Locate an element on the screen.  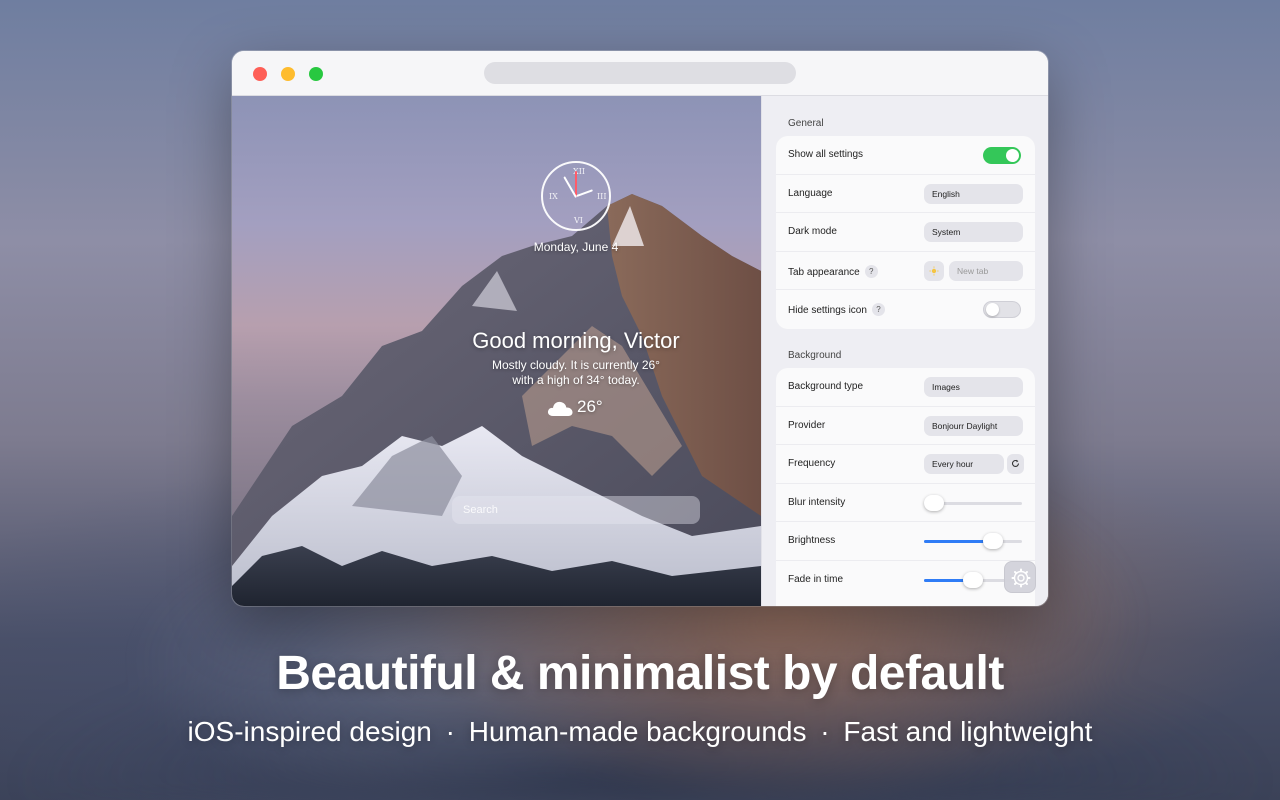
search-input: Search is located at coordinates (576, 510).